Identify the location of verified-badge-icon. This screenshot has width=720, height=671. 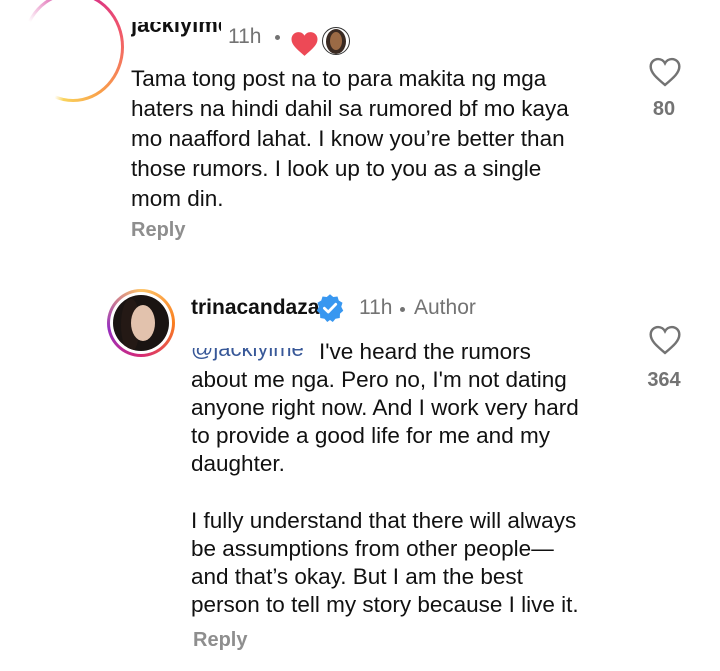
(330, 308).